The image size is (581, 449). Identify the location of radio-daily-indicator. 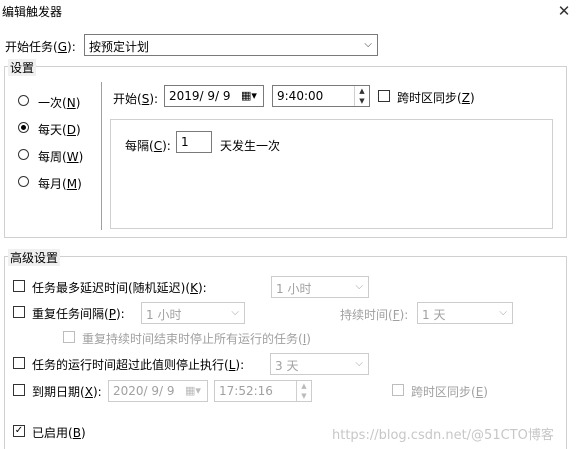
(23, 127).